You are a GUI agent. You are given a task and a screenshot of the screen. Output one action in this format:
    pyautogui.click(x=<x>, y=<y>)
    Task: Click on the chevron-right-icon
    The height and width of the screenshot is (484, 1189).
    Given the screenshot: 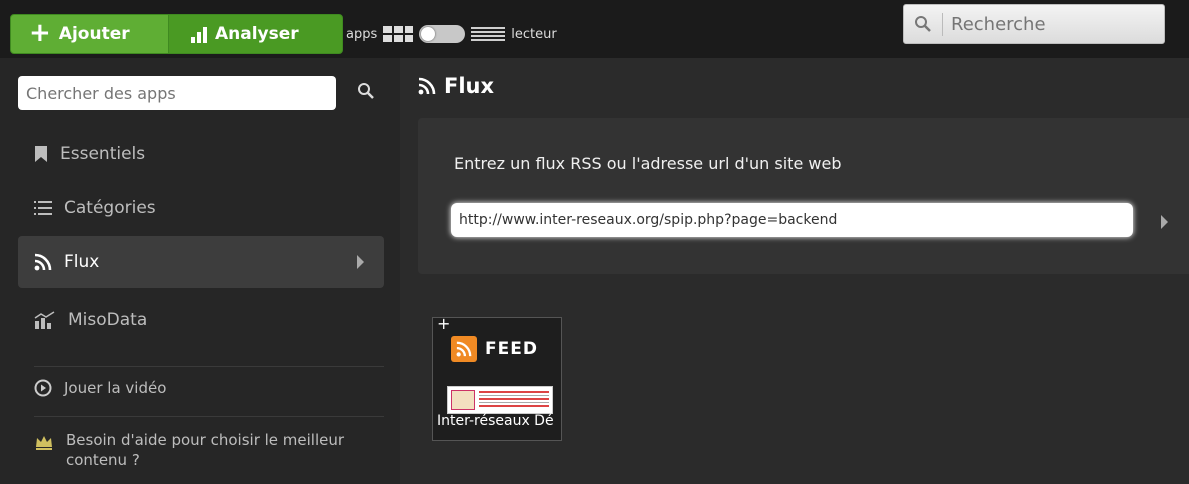 What is the action you would take?
    pyautogui.click(x=360, y=262)
    